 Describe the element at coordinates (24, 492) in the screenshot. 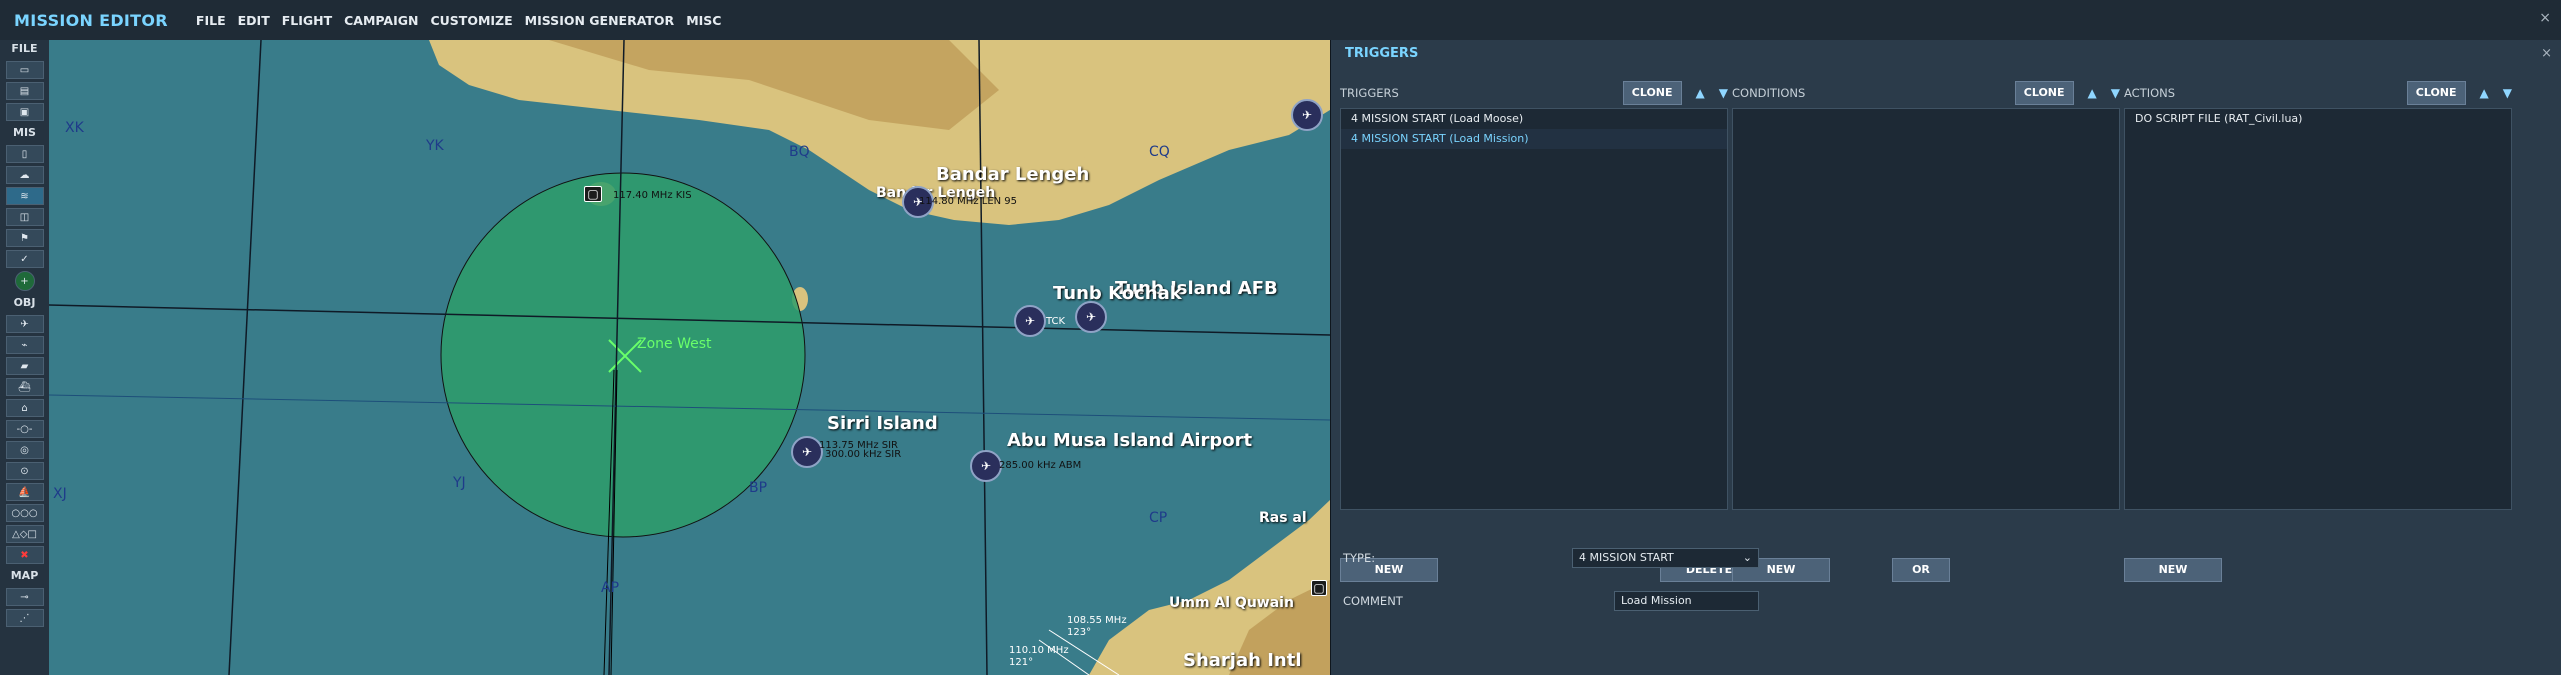

I see `template-icon: ⛵` at that location.